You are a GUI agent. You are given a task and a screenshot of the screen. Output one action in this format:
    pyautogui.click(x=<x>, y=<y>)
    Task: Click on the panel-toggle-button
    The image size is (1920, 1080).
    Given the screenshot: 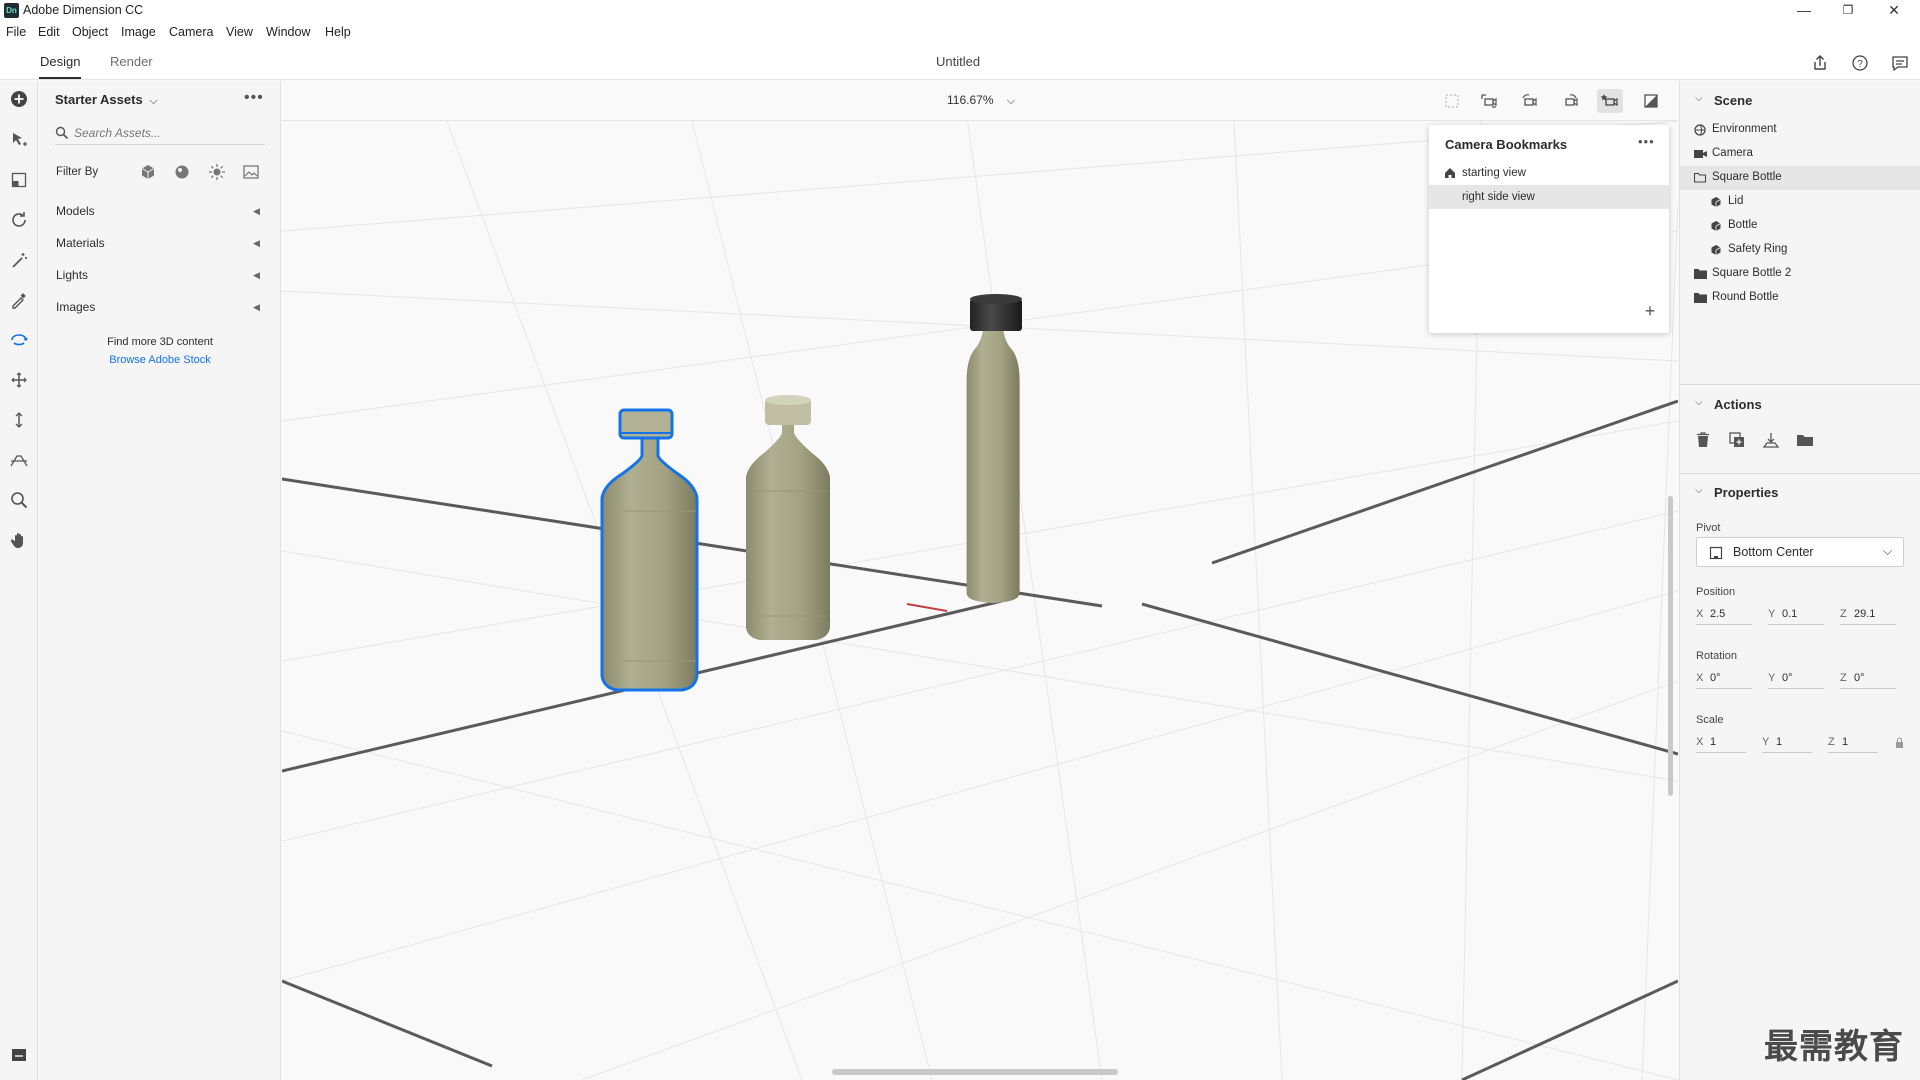 What is the action you would take?
    pyautogui.click(x=19, y=1055)
    